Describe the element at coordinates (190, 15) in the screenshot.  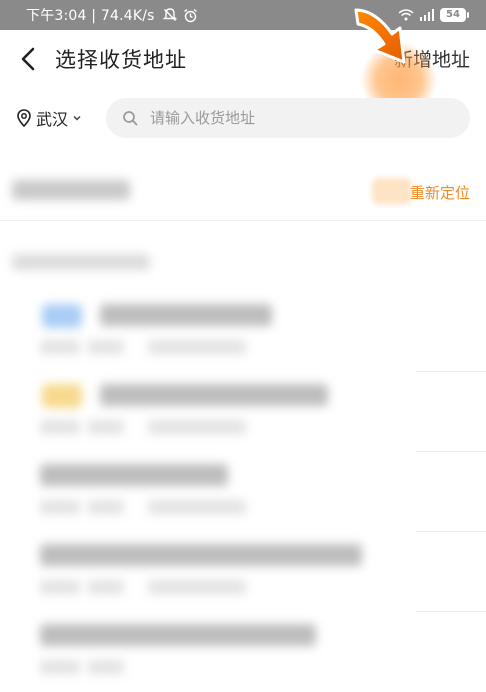
I see `alarm-icon` at that location.